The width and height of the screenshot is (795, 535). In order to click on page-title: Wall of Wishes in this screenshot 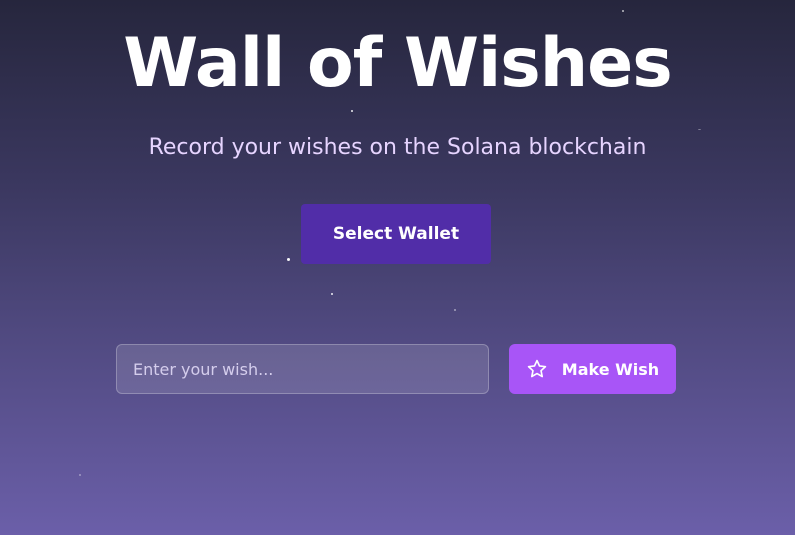, I will do `click(398, 63)`.